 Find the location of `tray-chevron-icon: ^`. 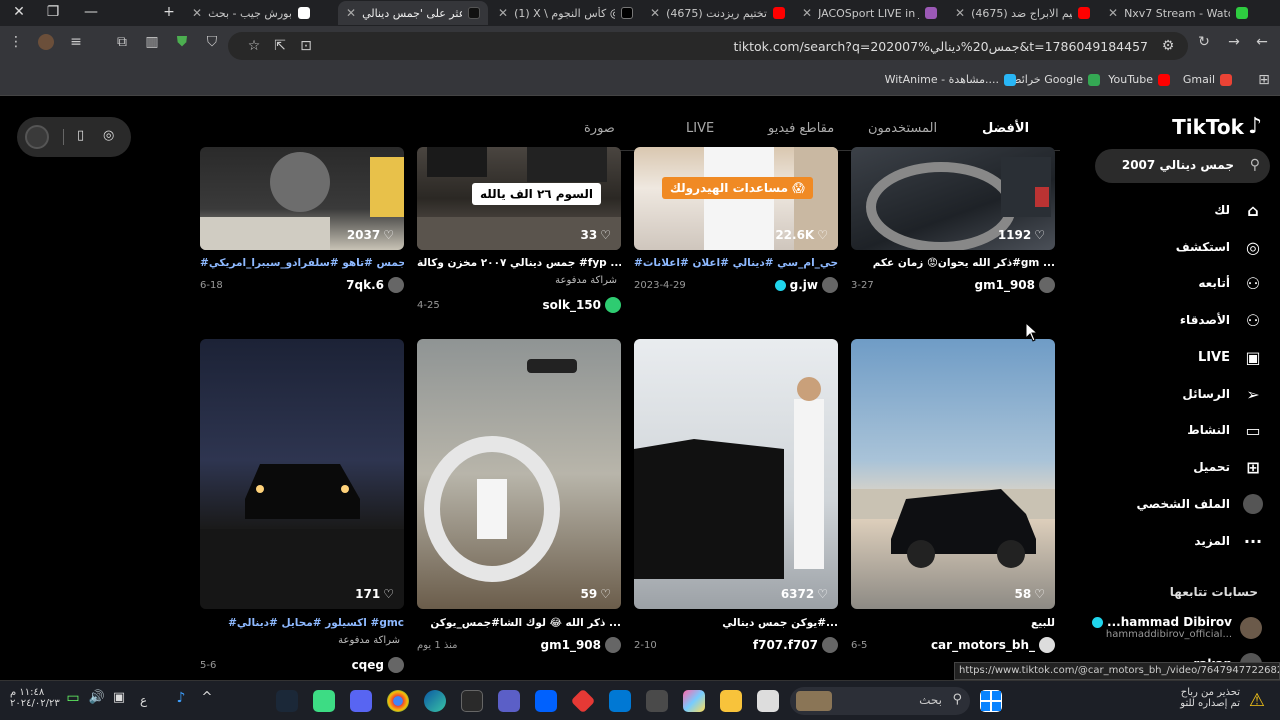

tray-chevron-icon: ^ is located at coordinates (207, 701).